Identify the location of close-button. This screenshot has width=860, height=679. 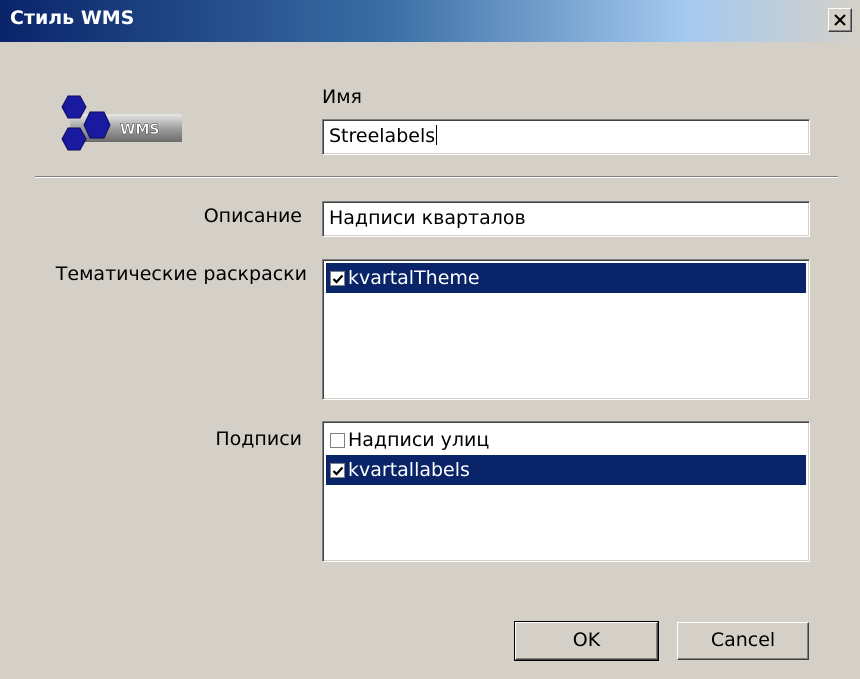
(840, 20).